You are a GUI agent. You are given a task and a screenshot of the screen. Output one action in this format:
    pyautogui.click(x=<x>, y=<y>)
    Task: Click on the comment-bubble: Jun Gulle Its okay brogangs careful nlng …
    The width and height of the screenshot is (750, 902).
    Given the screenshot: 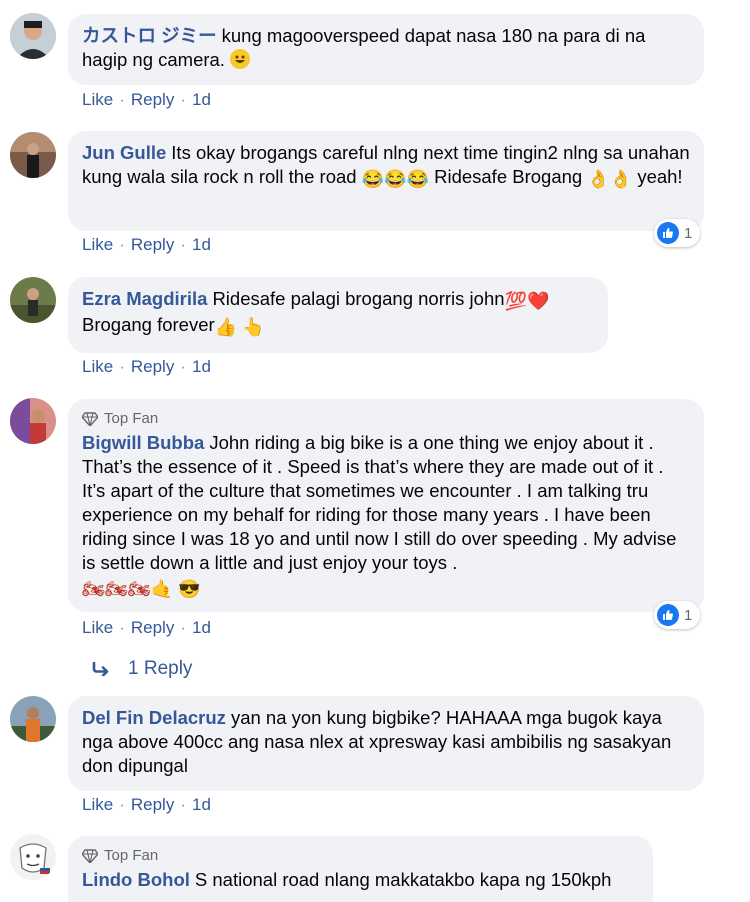 What is the action you would take?
    pyautogui.click(x=386, y=181)
    